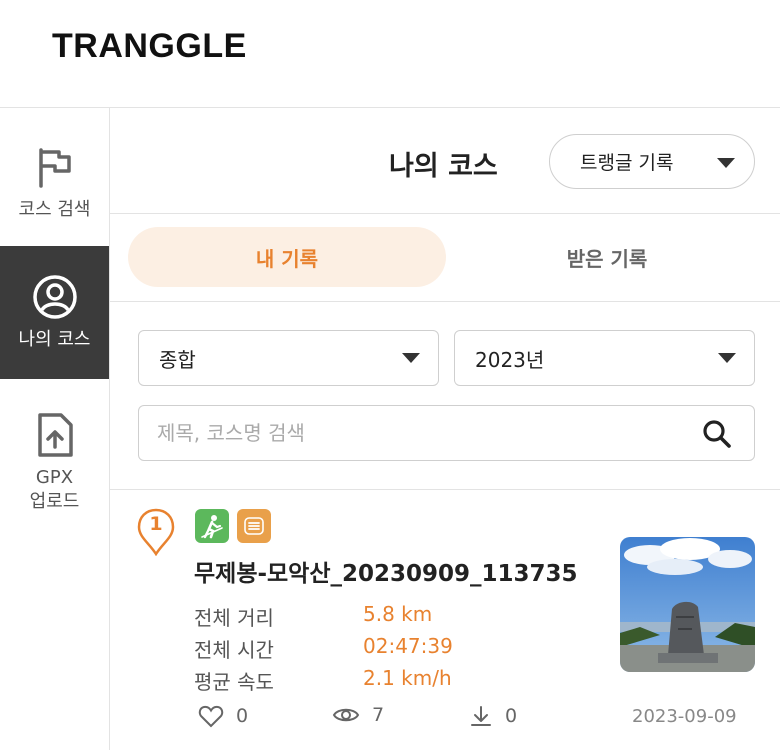 The image size is (780, 750). I want to click on sidebar: 코스 검색 나의 코스 GPX 업로드, so click(55, 429).